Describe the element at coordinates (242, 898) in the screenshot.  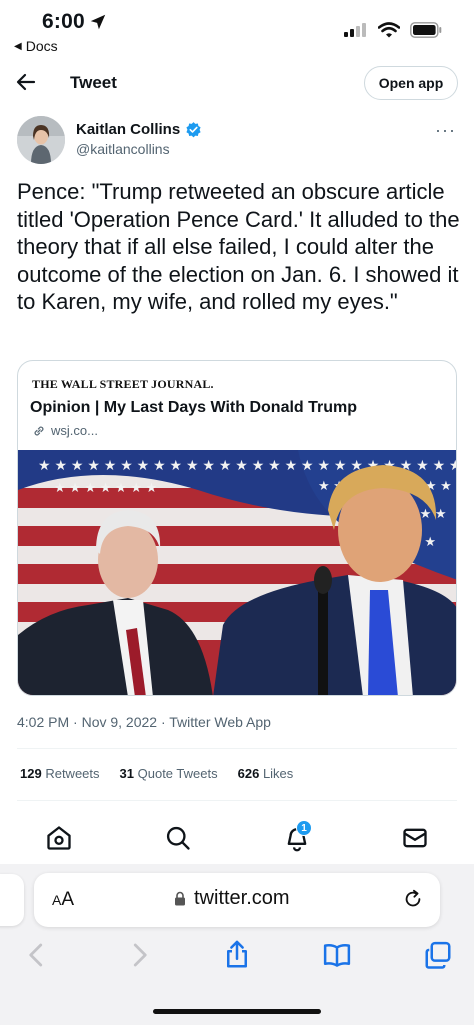
I see `url-text: twitter.com` at that location.